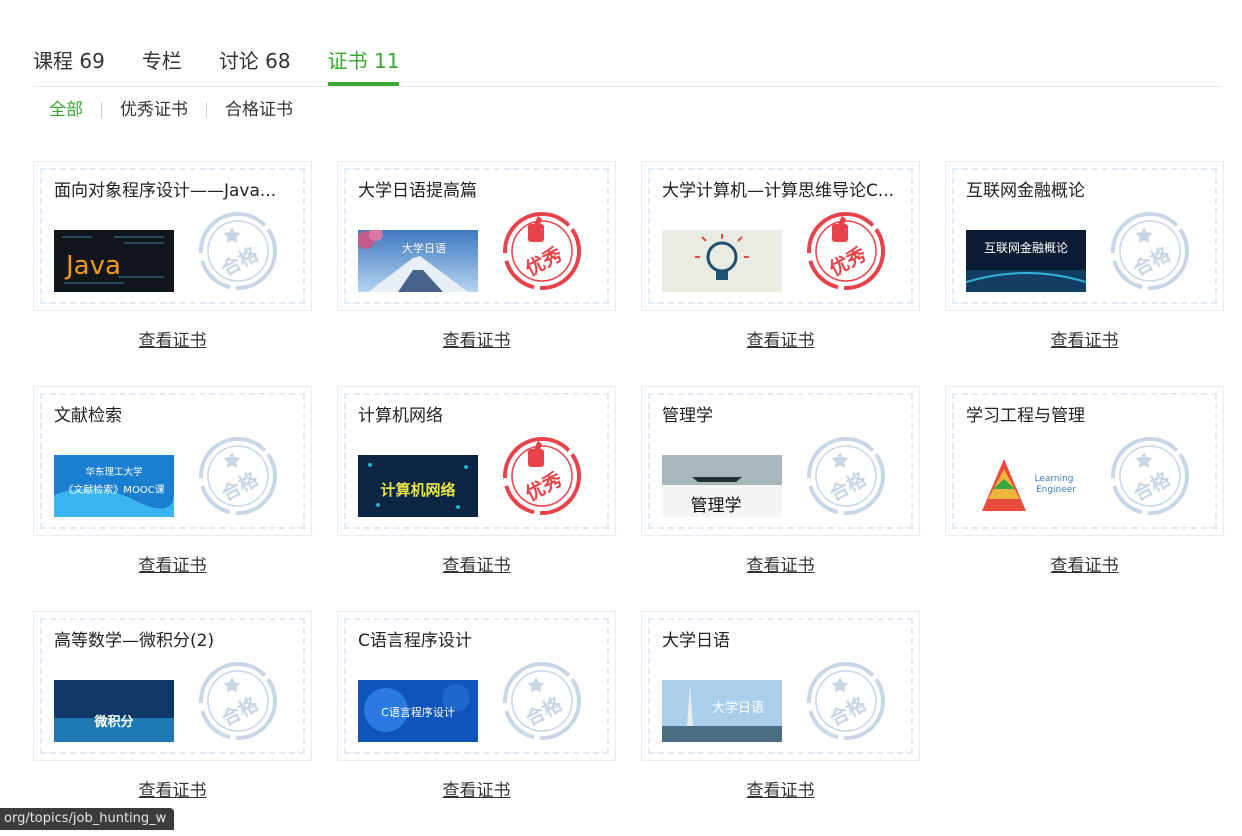 This screenshot has height=836, width=1242. I want to click on status-bar-url: org/topics/job_hunting_w, so click(87, 819).